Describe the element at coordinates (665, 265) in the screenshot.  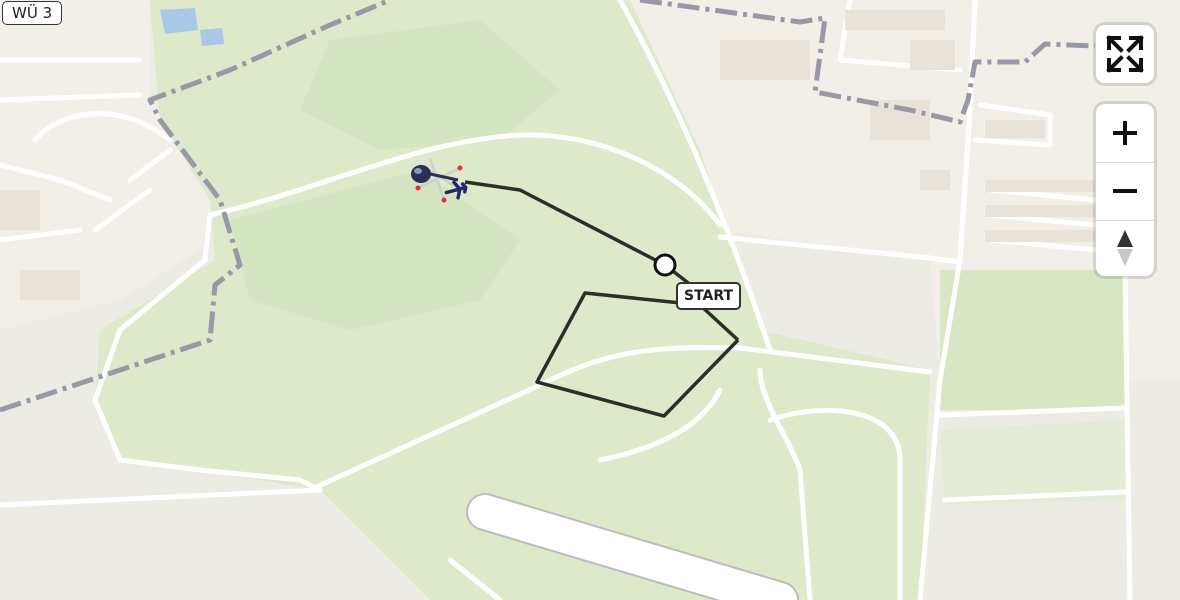
I see `start-marker` at that location.